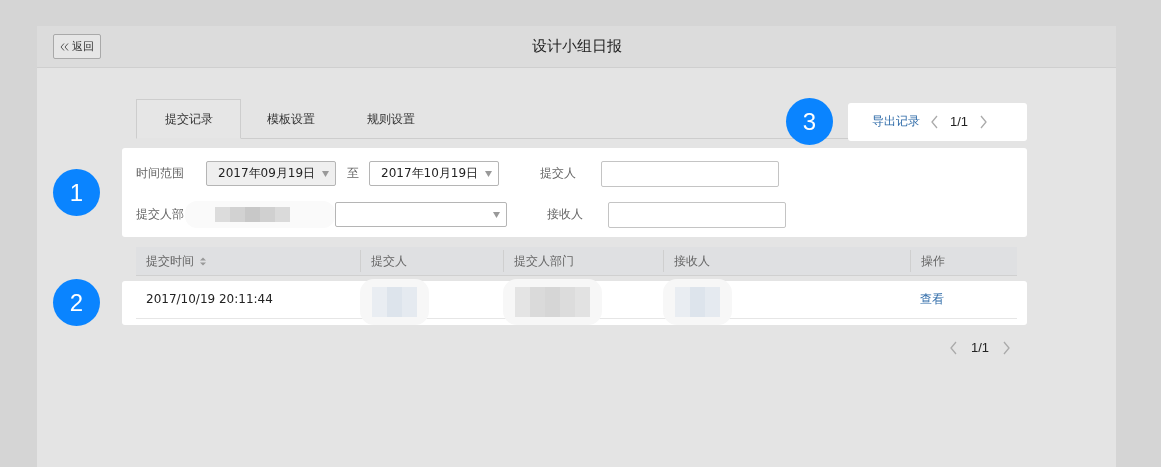  Describe the element at coordinates (248, 261) in the screenshot. I see `column-header-cell: 提交时间` at that location.